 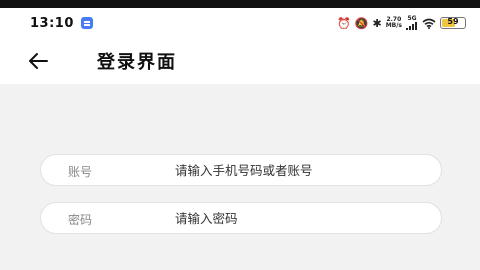 What do you see at coordinates (80, 172) in the screenshot?
I see `account-label: 账号` at bounding box center [80, 172].